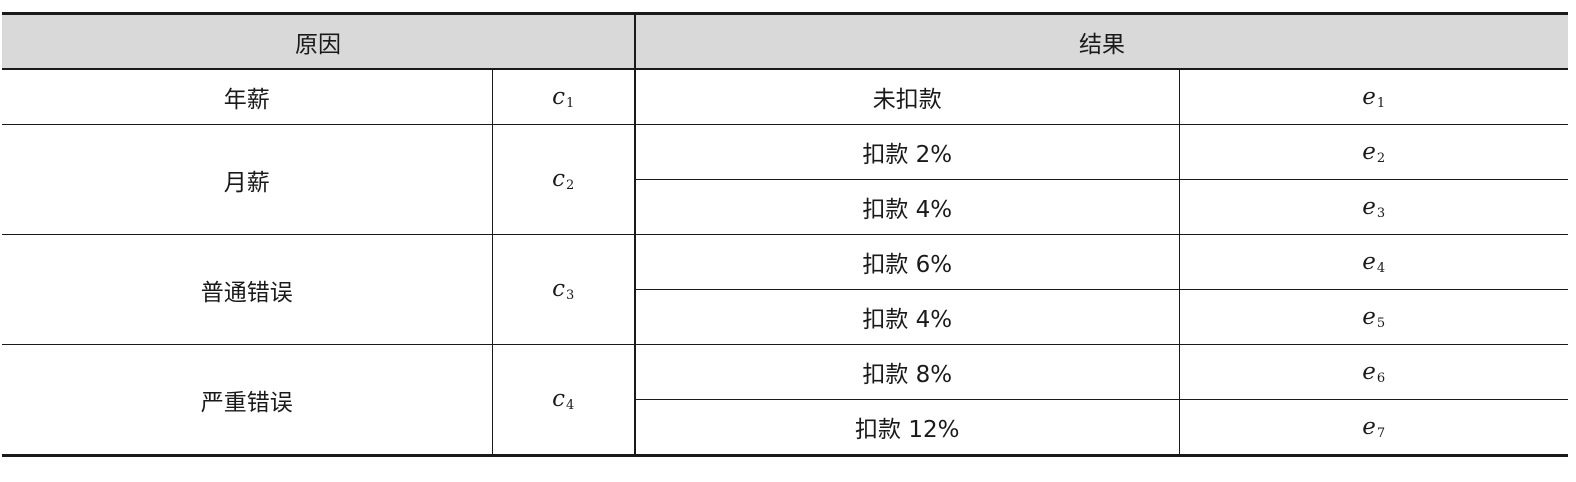 The image size is (1576, 482). Describe the element at coordinates (1373, 97) in the screenshot. I see `effect-symbol: e1` at that location.